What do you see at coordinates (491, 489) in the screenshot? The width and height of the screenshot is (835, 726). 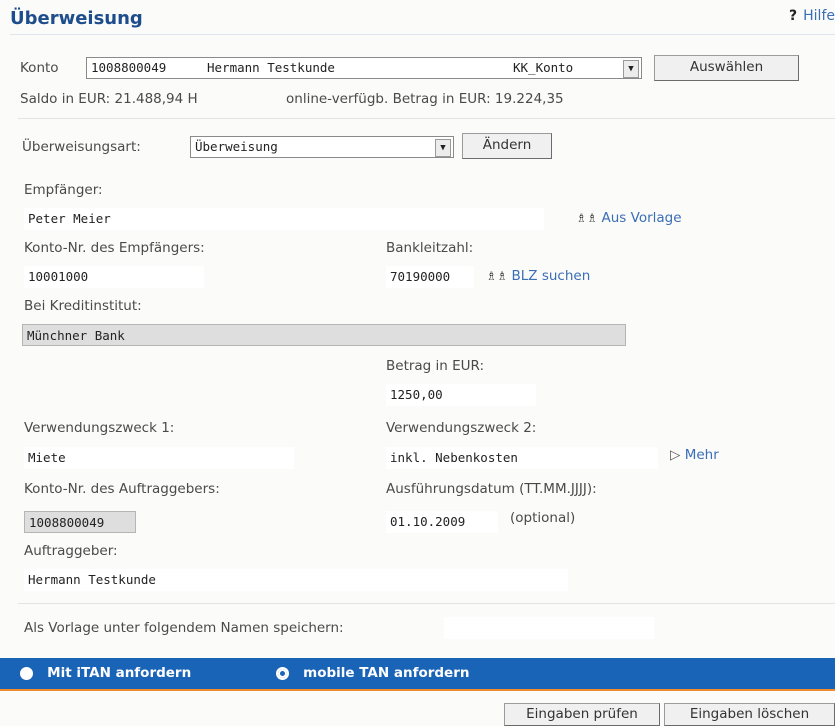 I see `execution-date-label: Ausführungsdatum (TT.MM.JJJJ):` at bounding box center [491, 489].